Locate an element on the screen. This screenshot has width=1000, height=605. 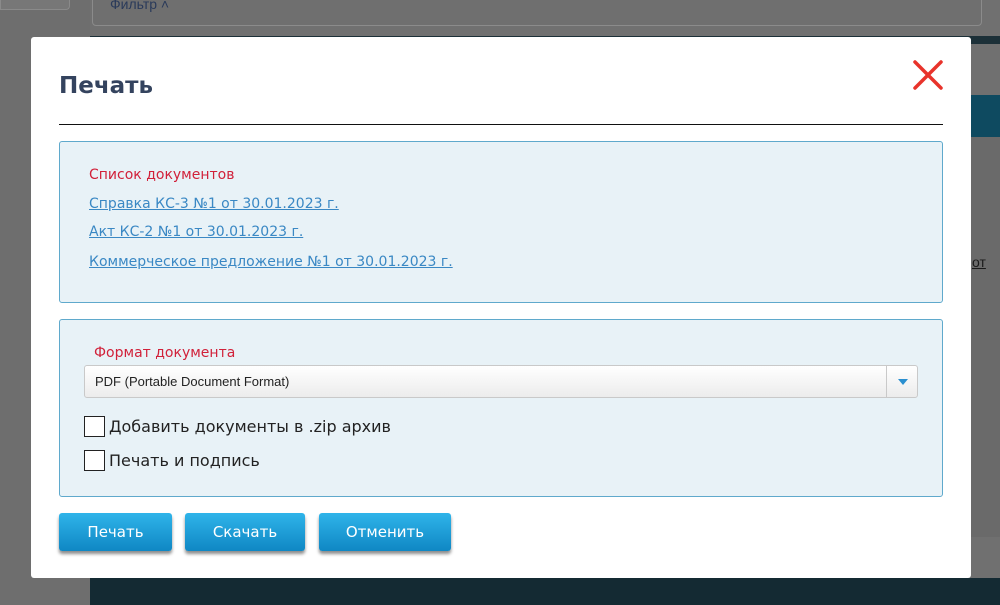
format-select-value: PDF (Portable Document Format) is located at coordinates (192, 381).